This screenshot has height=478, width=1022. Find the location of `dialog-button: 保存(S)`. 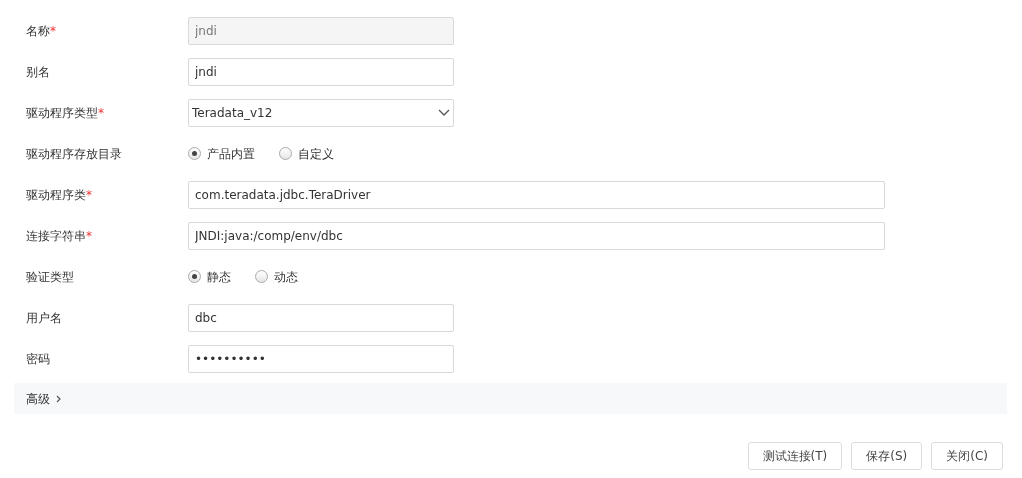

dialog-button: 保存(S) is located at coordinates (887, 456).